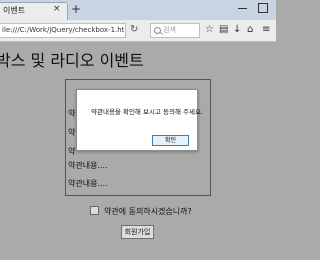  Describe the element at coordinates (169, 30) in the screenshot. I see `search-placeholder: 검색` at that location.